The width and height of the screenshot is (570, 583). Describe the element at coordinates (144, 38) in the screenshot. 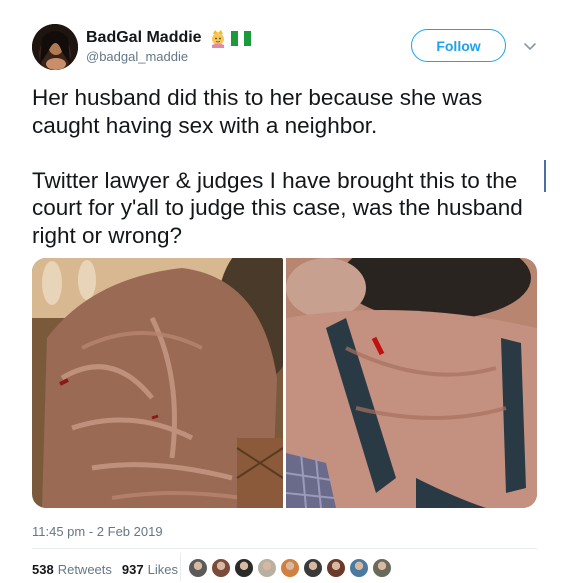

I see `author-display-name: BadGal Maddie` at that location.